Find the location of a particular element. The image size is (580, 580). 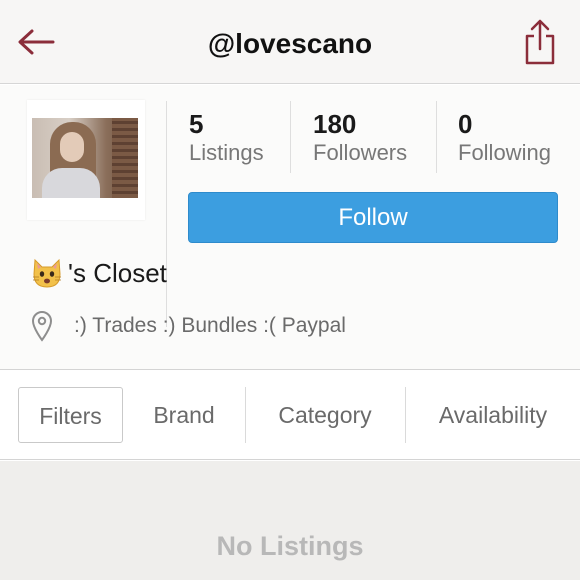

map-pin-icon is located at coordinates (42, 326).